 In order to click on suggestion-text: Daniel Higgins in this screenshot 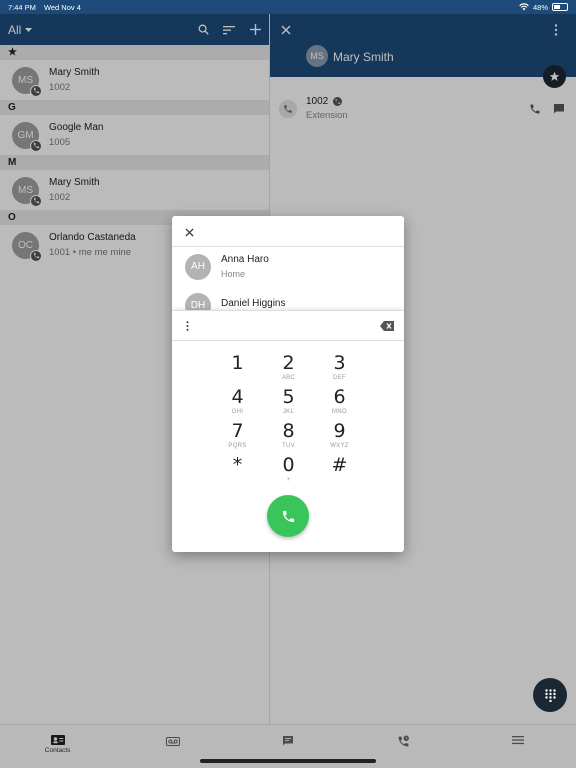, I will do `click(253, 304)`.